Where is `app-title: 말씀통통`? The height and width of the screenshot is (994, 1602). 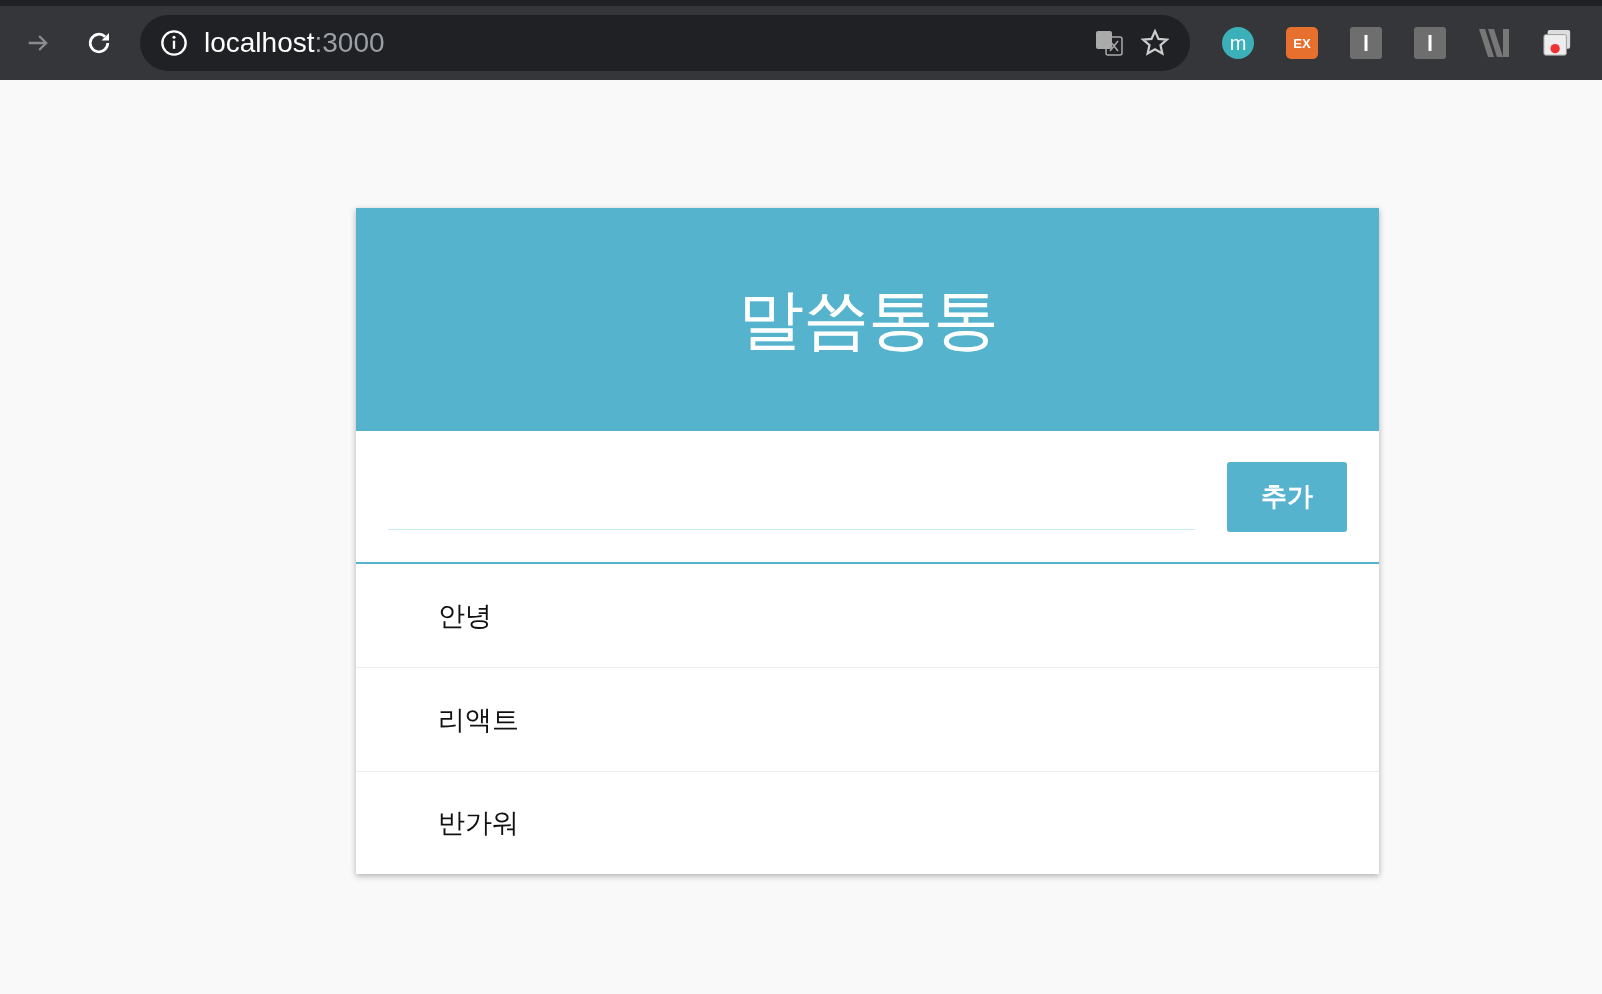 app-title: 말씀통통 is located at coordinates (867, 319).